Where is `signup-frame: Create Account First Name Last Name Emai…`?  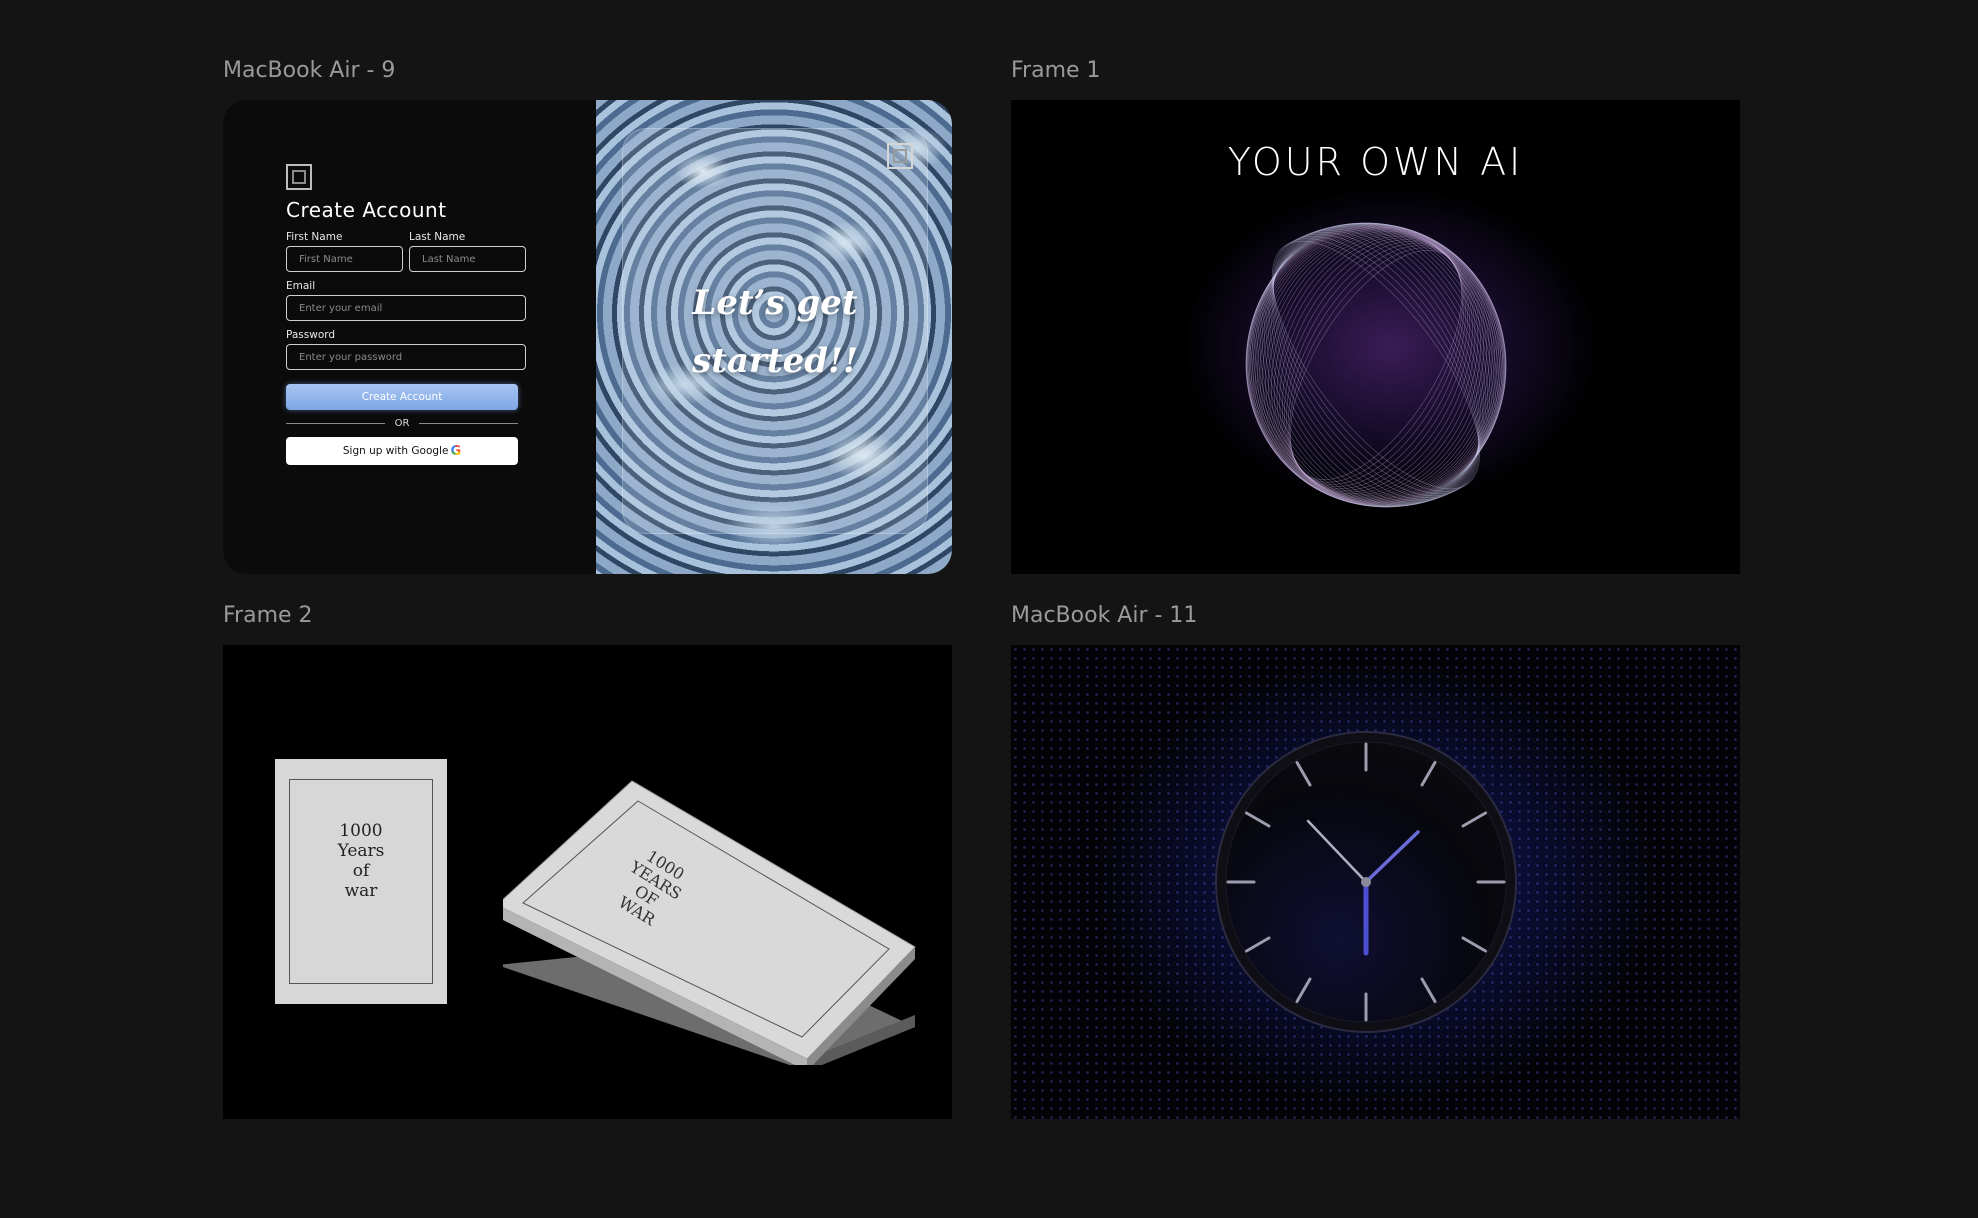 signup-frame: Create Account First Name Last Name Emai… is located at coordinates (587, 337).